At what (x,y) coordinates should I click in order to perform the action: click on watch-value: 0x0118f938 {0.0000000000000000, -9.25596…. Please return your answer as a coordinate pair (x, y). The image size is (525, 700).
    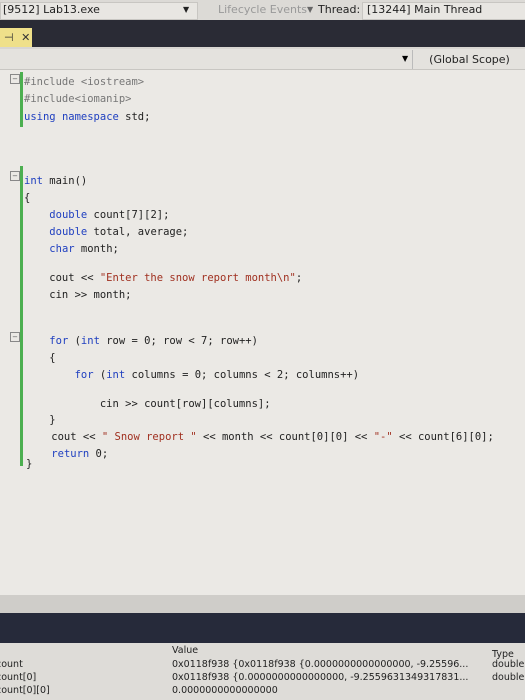
    Looking at the image, I should click on (320, 677).